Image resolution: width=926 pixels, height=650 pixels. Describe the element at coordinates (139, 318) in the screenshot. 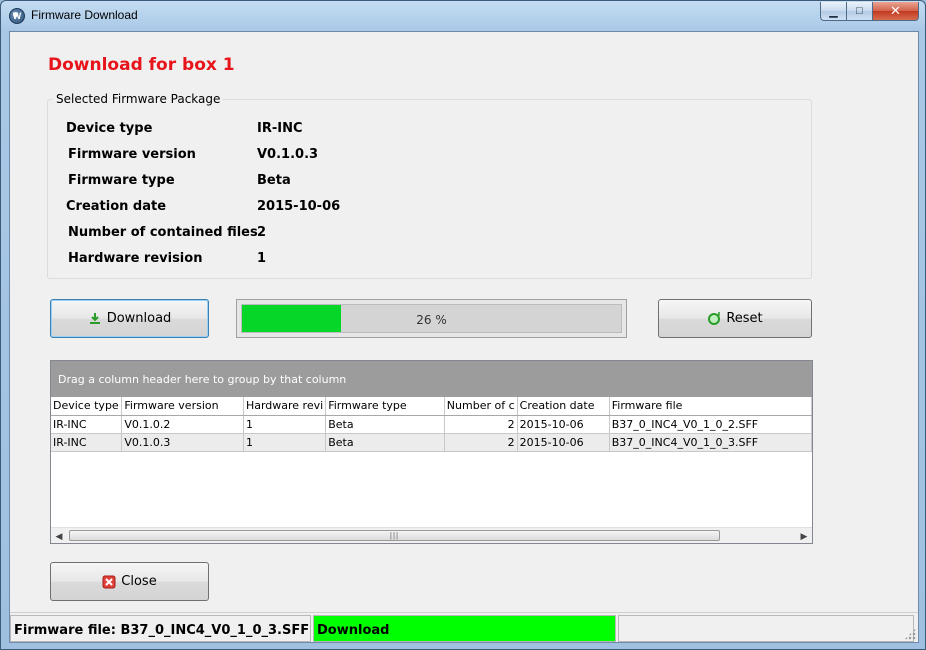

I see `download-button-label: Download` at that location.